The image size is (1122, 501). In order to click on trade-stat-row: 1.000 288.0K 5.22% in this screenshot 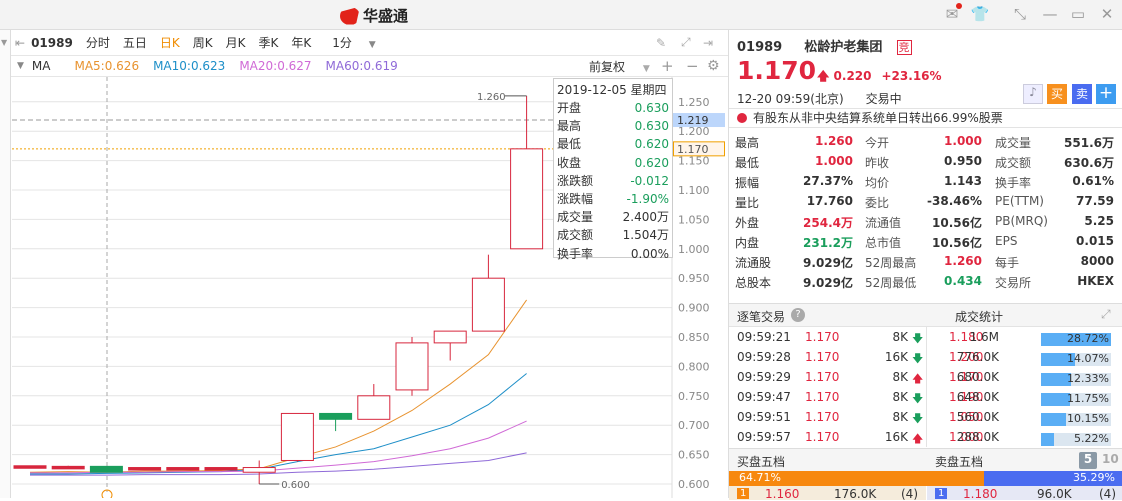, I will do `click(1024, 440)`.